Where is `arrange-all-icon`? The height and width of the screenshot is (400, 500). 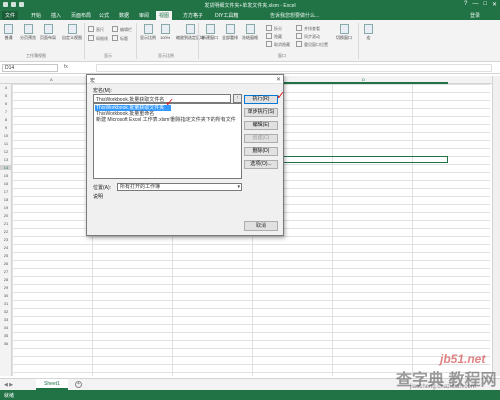 arrange-all-icon is located at coordinates (230, 29).